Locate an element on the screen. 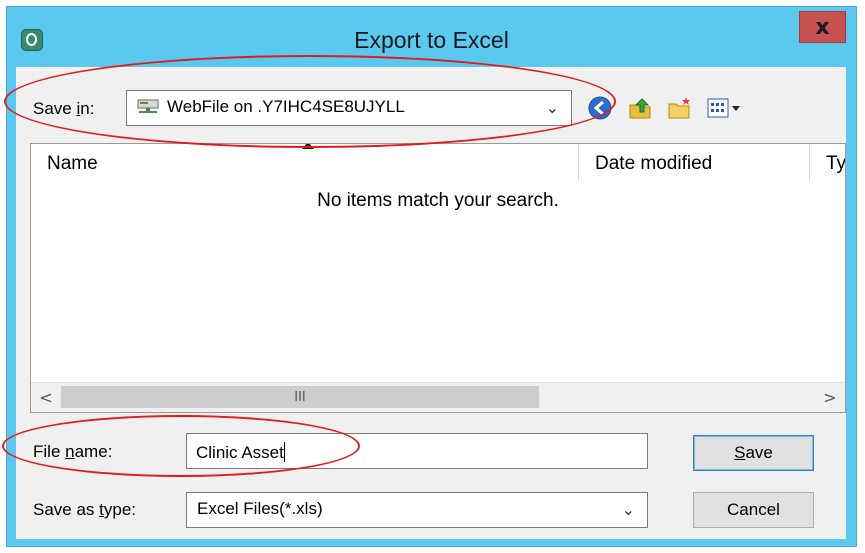 The height and width of the screenshot is (553, 865). sort-arrow-icon is located at coordinates (308, 146).